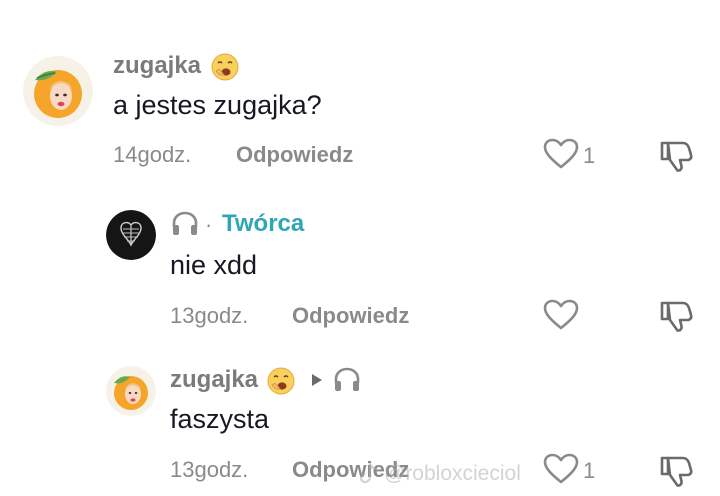  What do you see at coordinates (152, 154) in the screenshot?
I see `comment-time: 14godz.` at bounding box center [152, 154].